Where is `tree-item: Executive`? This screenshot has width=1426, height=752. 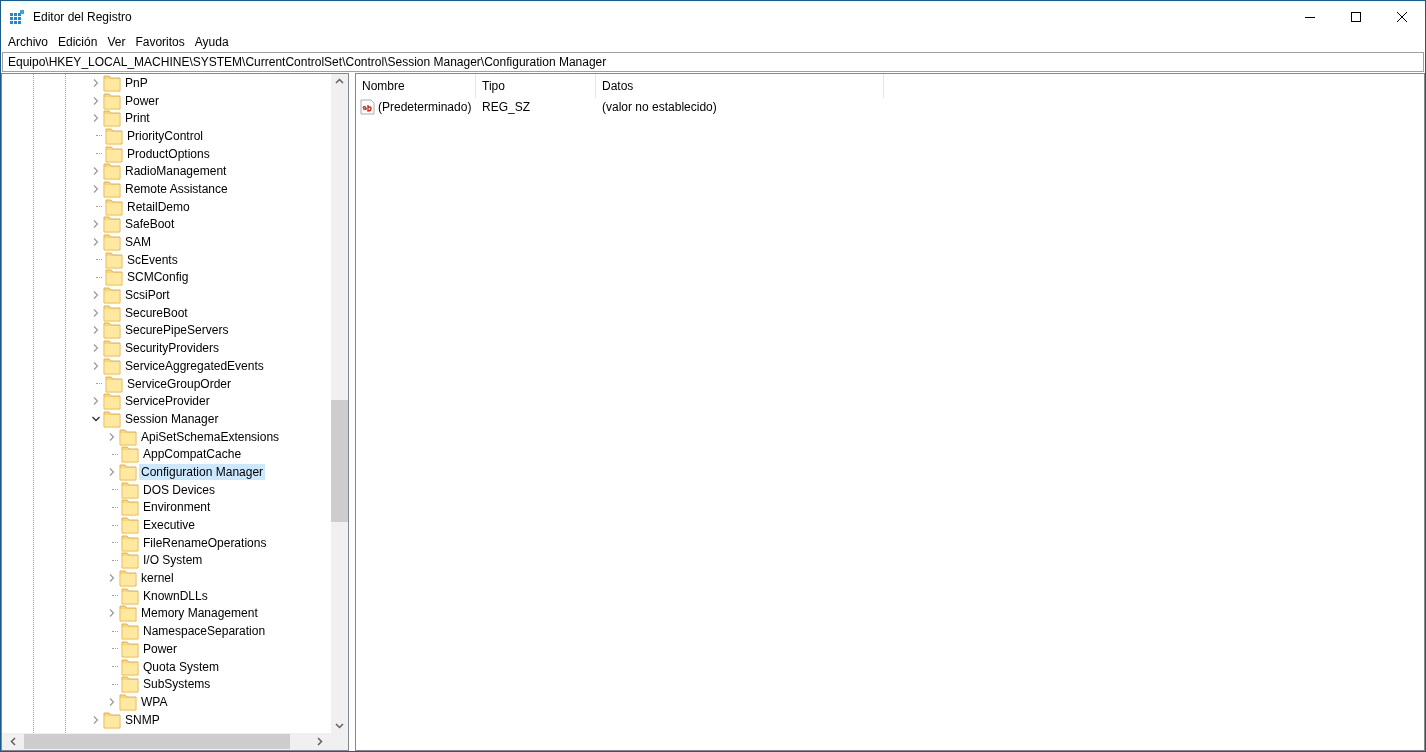
tree-item: Executive is located at coordinates (169, 525).